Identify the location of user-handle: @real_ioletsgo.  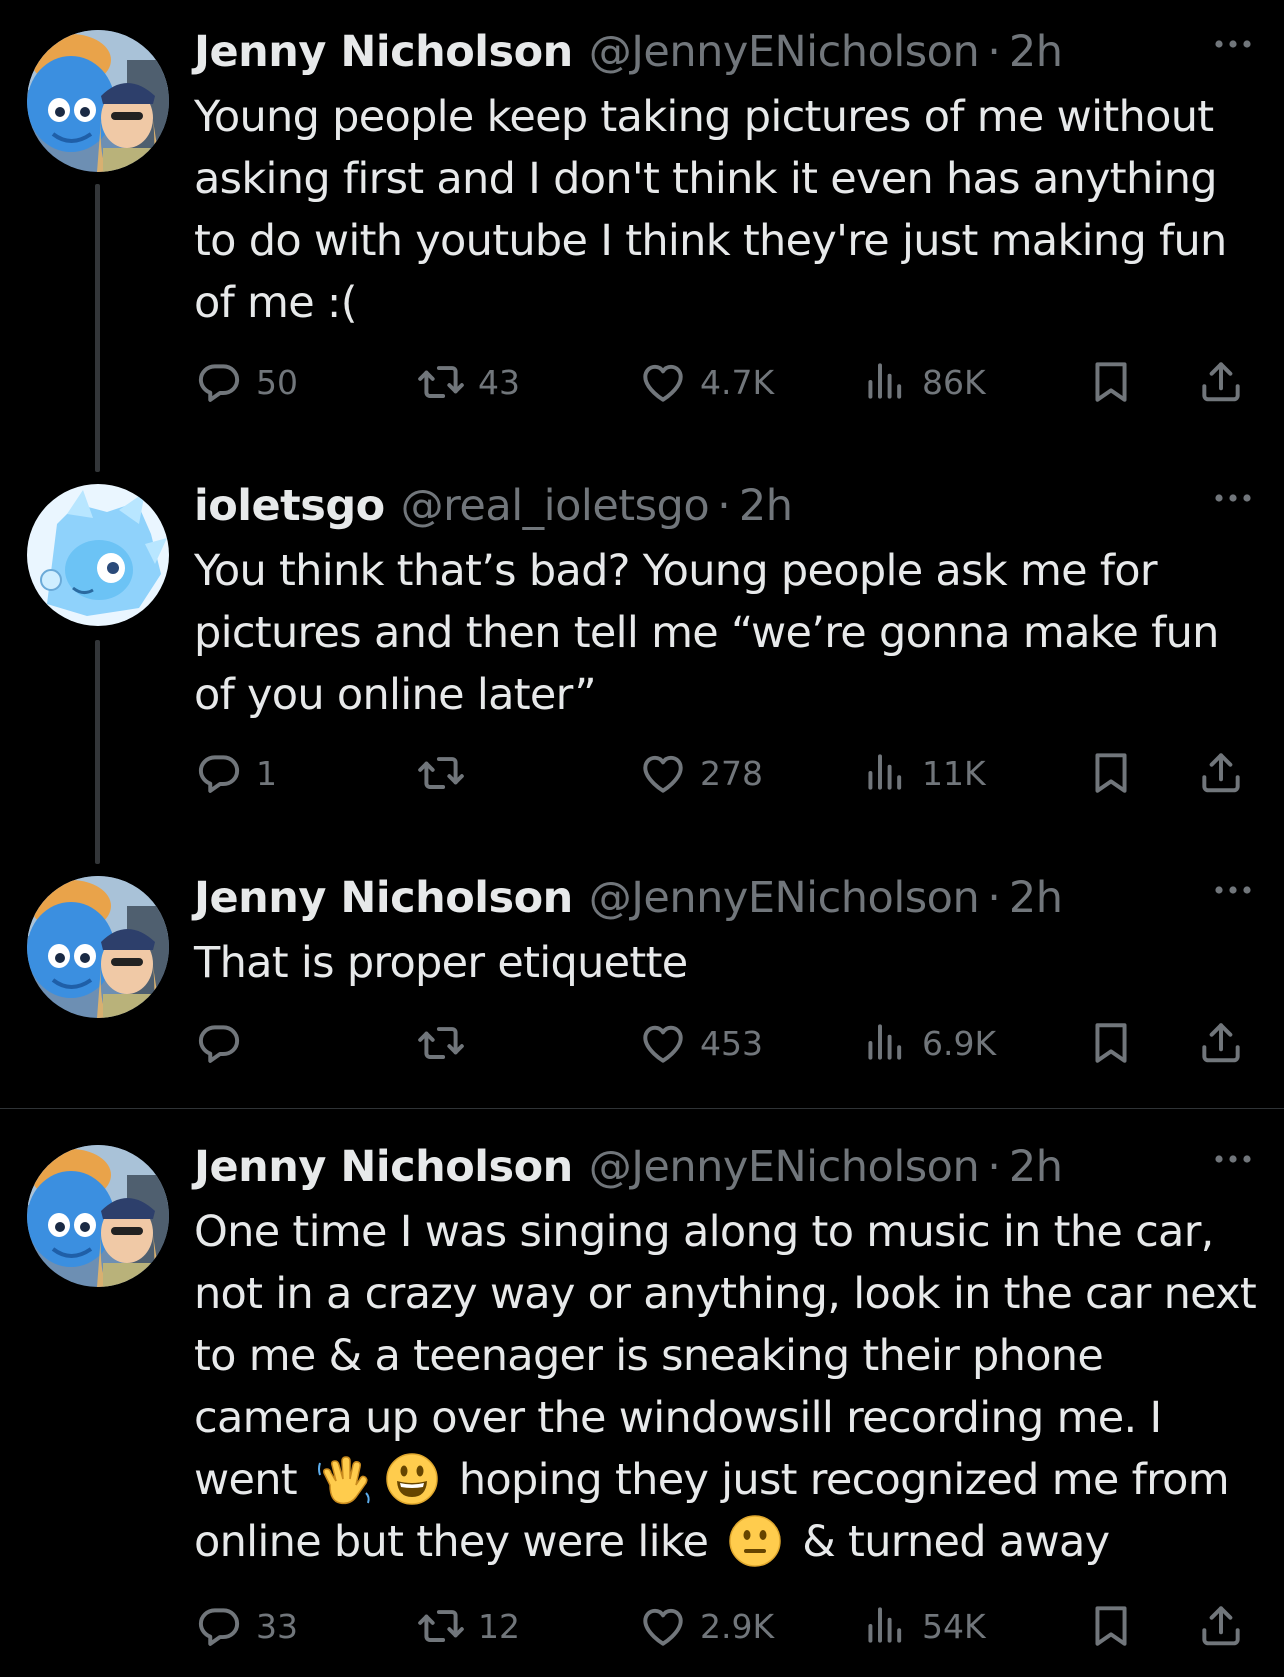
(555, 506).